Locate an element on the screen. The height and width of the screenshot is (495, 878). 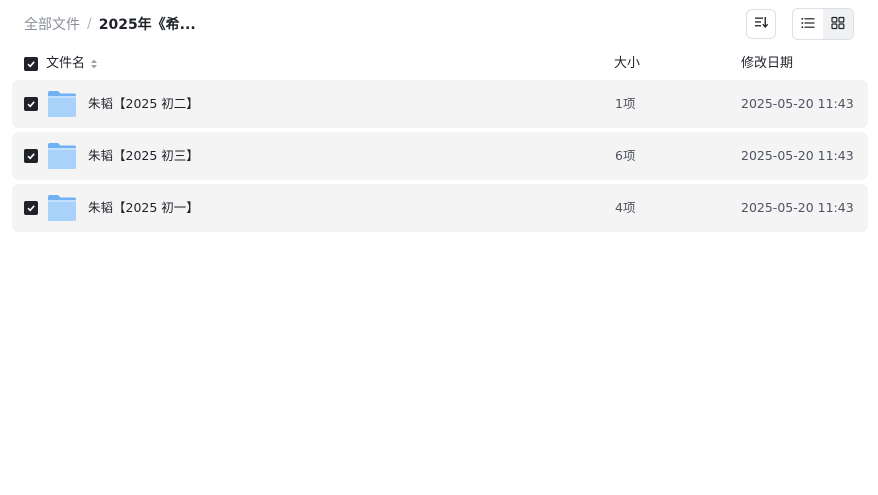
column-header-name: 文件名 is located at coordinates (72, 64).